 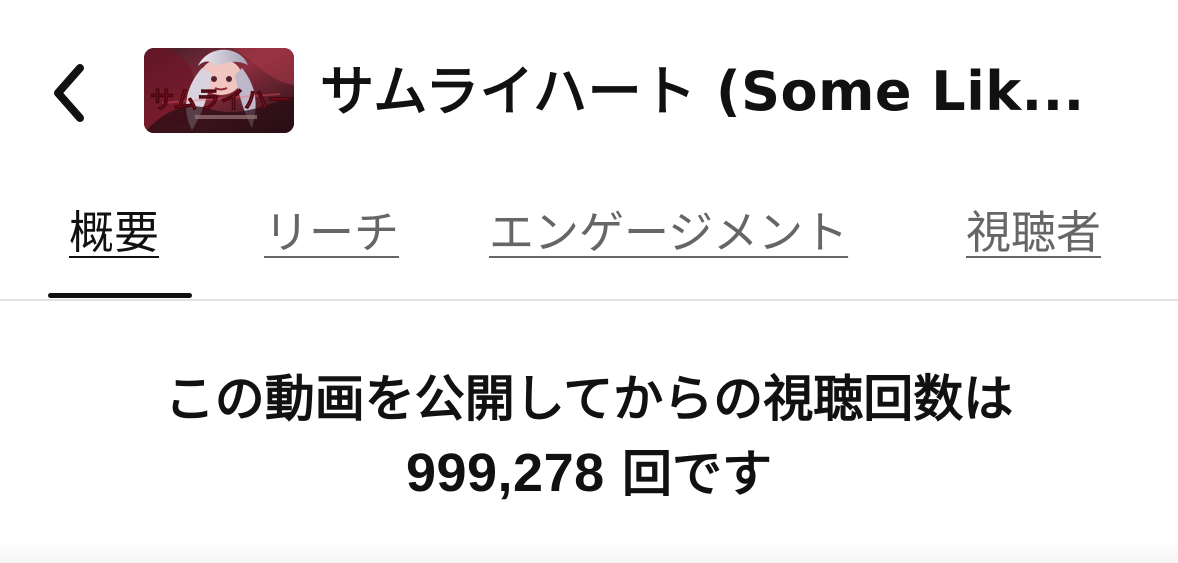 I want to click on next-card-shadow, so click(x=589, y=552).